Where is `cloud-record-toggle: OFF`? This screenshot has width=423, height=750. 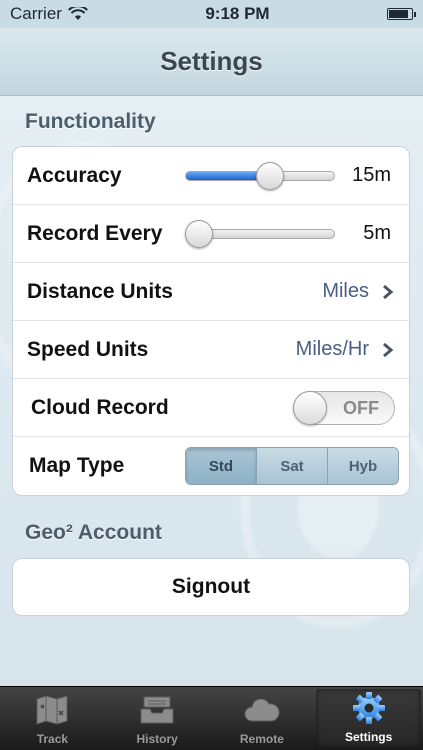
cloud-record-toggle: OFF is located at coordinates (344, 408).